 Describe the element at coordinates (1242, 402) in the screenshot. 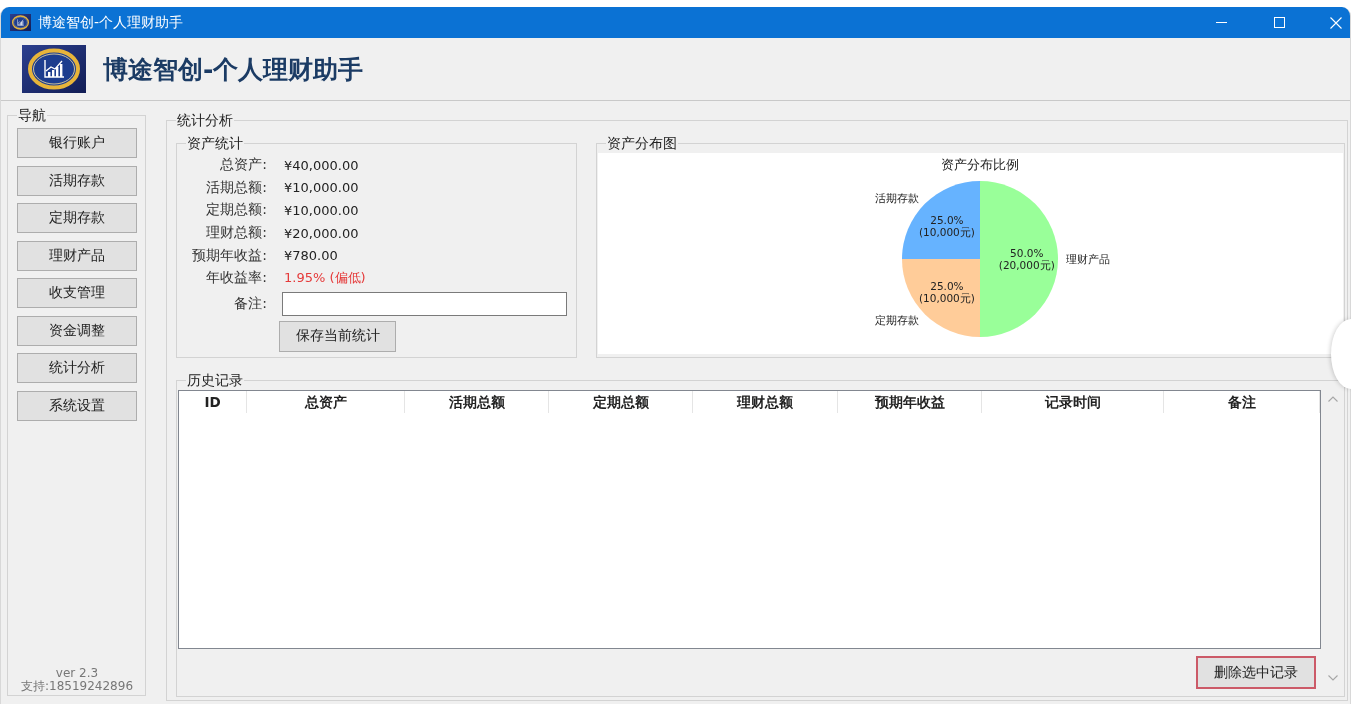

I see `column-header: 备注` at that location.